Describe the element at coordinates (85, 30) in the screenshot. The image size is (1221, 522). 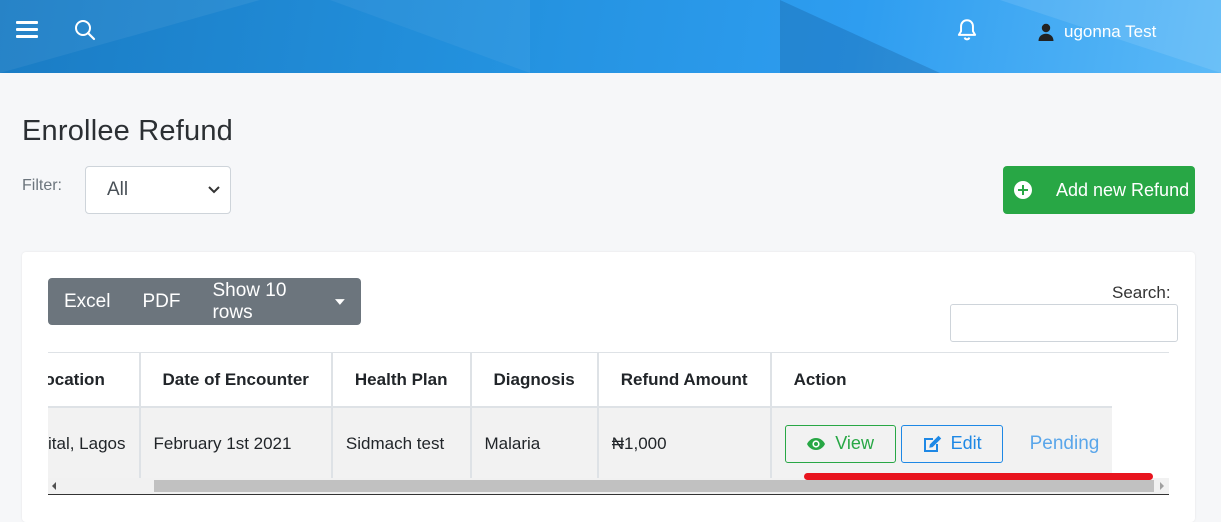
I see `search-icon` at that location.